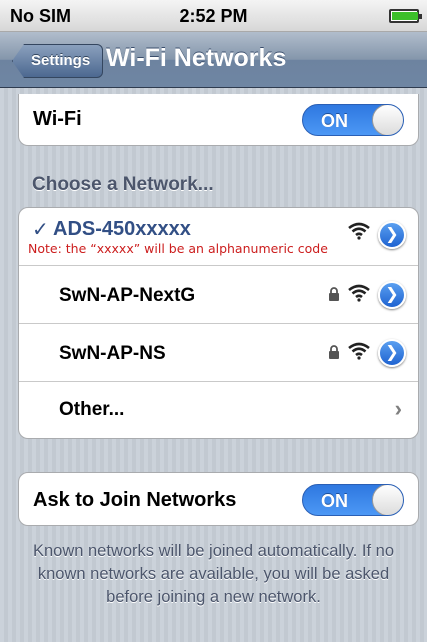  Describe the element at coordinates (135, 500) in the screenshot. I see `ask-join-label: Ask to Join Networks` at that location.